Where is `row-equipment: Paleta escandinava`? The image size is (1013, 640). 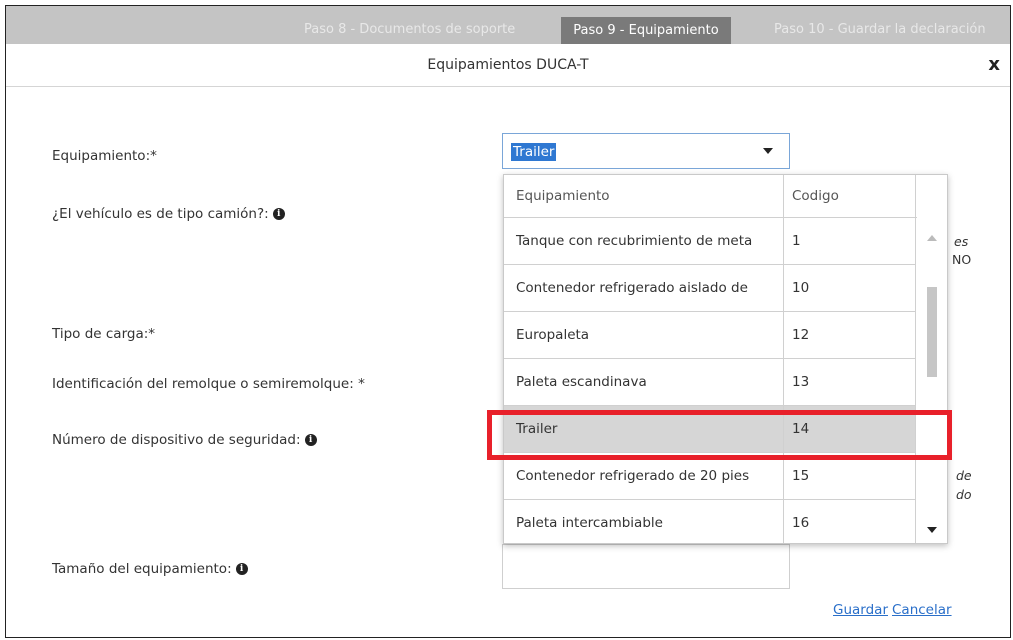
row-equipment: Paleta escandinava is located at coordinates (644, 382).